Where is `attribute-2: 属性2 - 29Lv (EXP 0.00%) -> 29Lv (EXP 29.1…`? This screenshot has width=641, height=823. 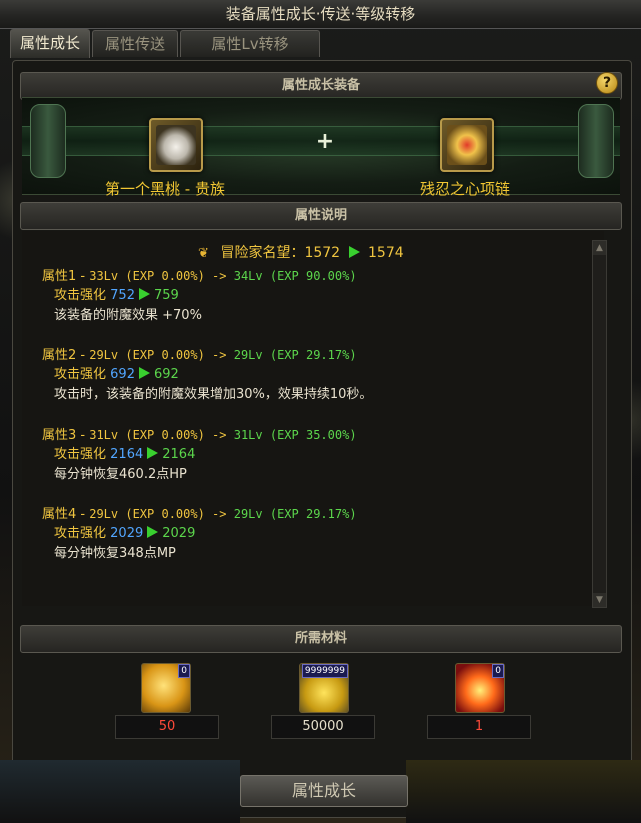 attribute-2: 属性2 - 29Lv (EXP 0.00%) -> 29Lv (EXP 29.1… is located at coordinates (207, 375).